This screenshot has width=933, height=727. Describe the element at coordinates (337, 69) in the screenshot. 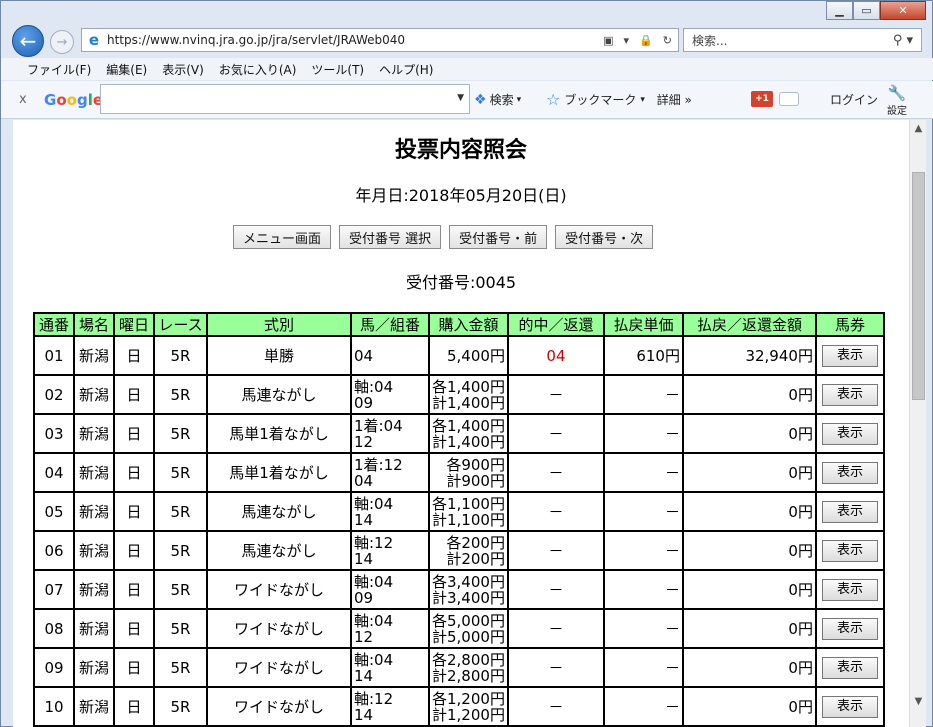

I see `menu-tools: ツール(T)` at that location.